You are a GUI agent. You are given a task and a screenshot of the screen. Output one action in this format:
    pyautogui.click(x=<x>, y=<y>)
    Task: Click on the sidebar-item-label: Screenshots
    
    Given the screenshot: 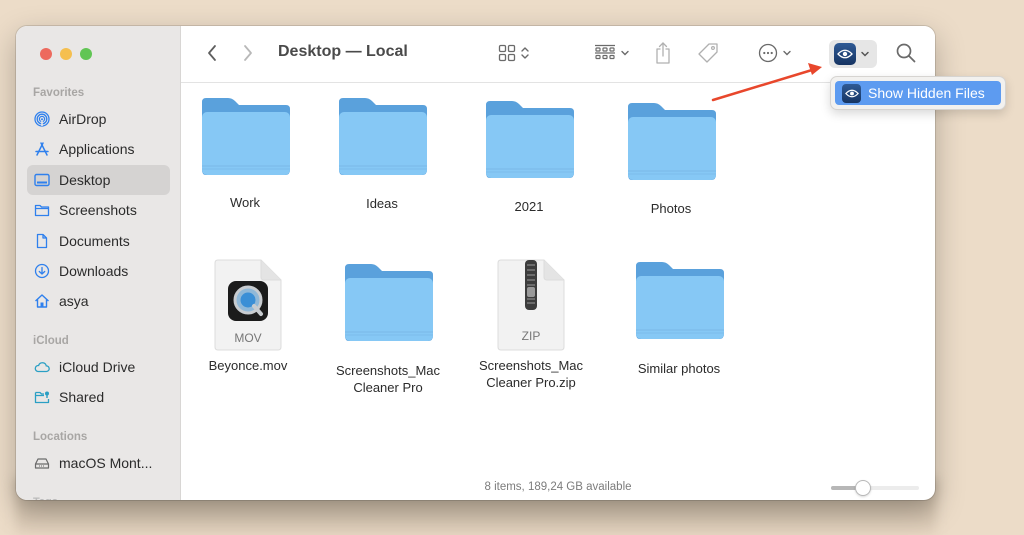 What is the action you would take?
    pyautogui.click(x=98, y=210)
    